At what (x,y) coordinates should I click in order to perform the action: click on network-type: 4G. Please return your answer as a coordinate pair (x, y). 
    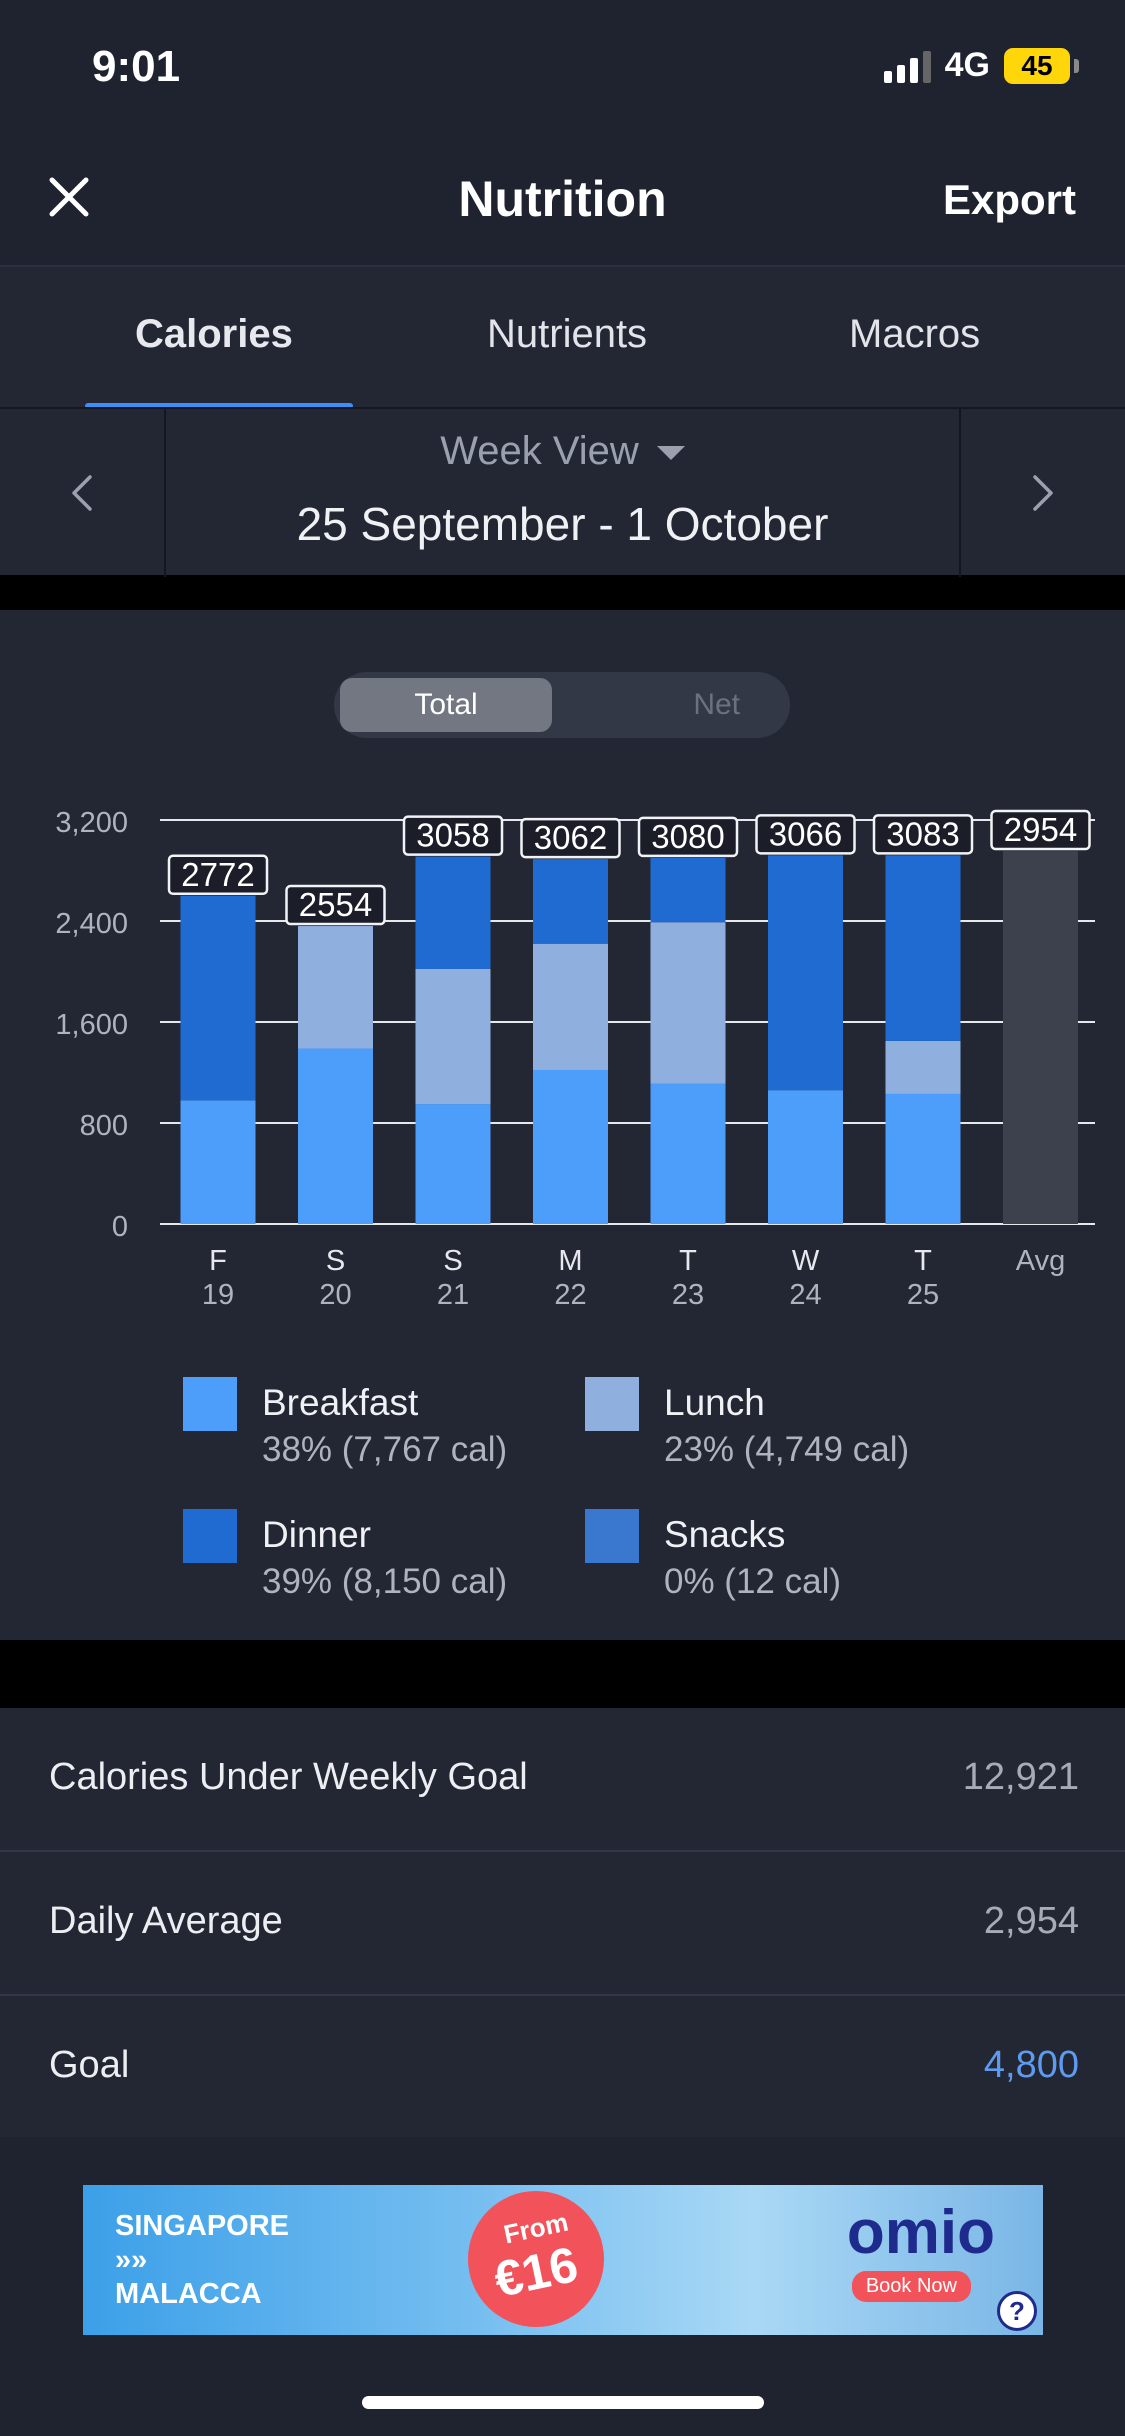
    Looking at the image, I should click on (967, 65).